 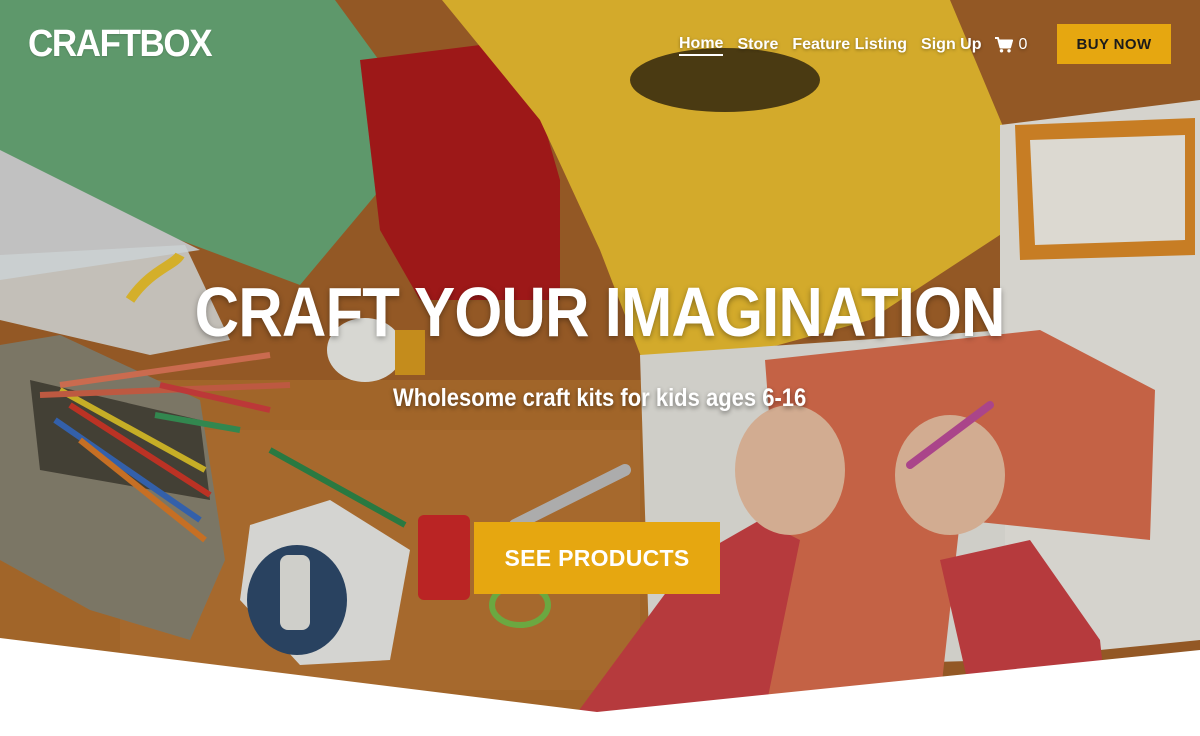 What do you see at coordinates (757, 45) in the screenshot?
I see `nav-item-store: Store` at bounding box center [757, 45].